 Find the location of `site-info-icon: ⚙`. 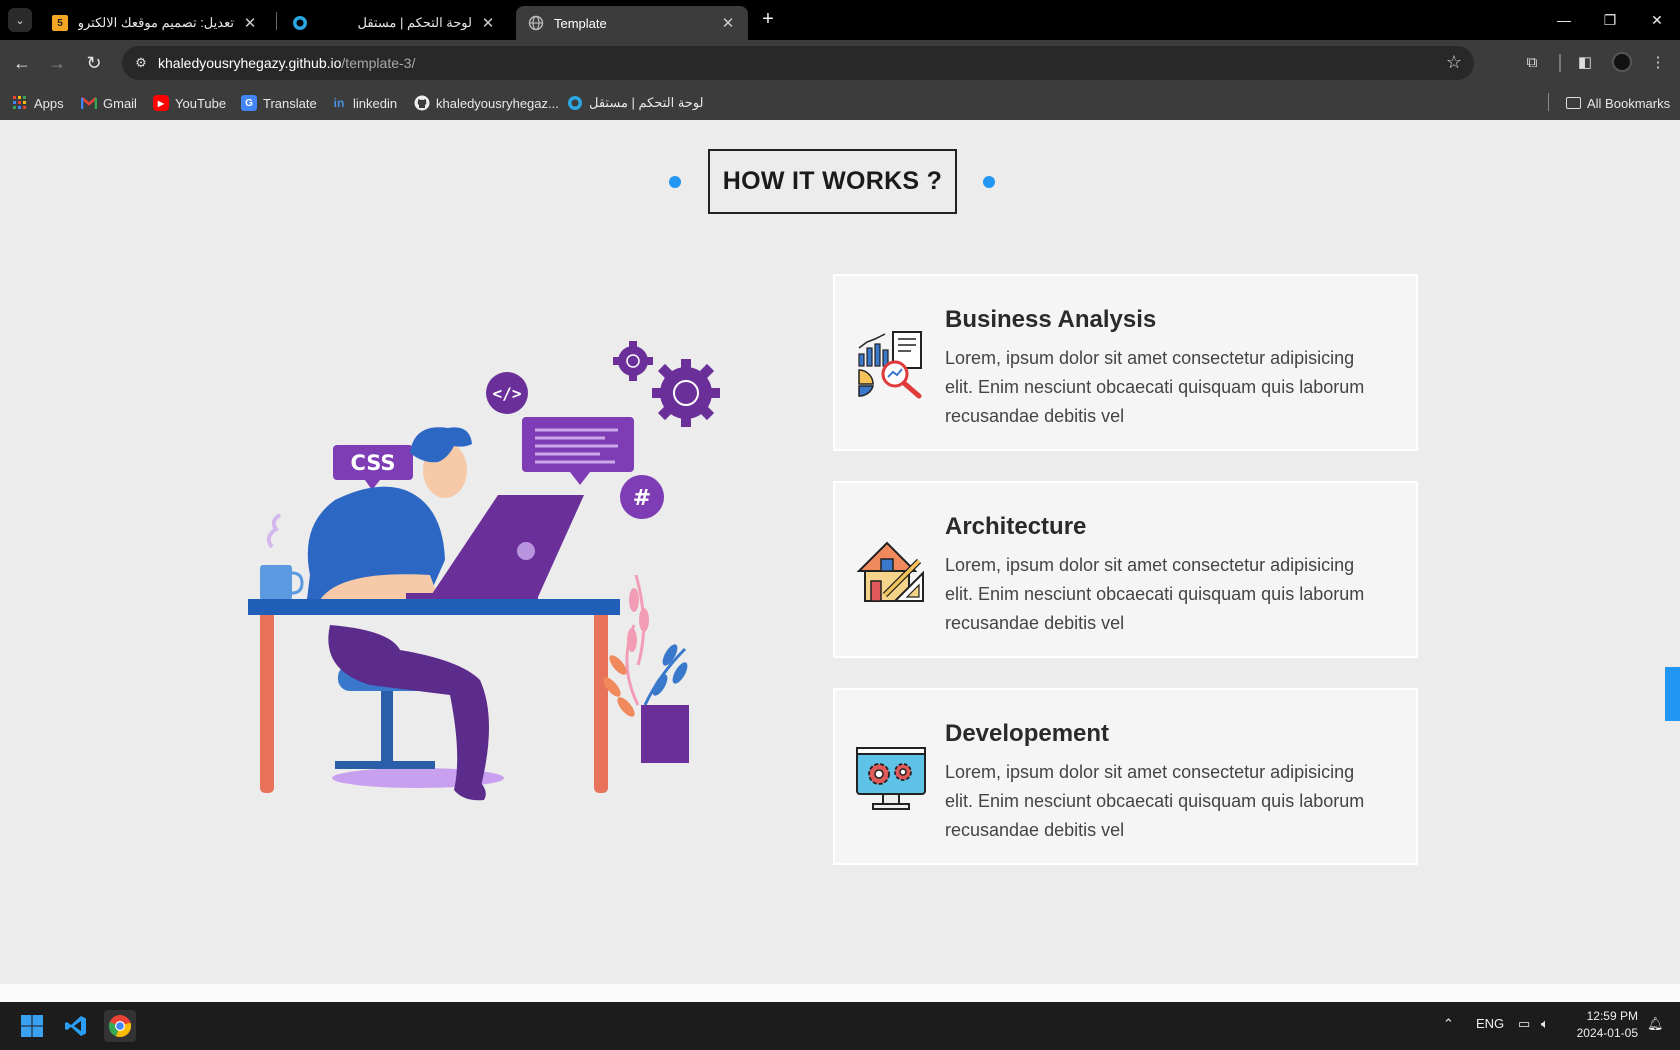

site-info-icon: ⚙ is located at coordinates (141, 63).